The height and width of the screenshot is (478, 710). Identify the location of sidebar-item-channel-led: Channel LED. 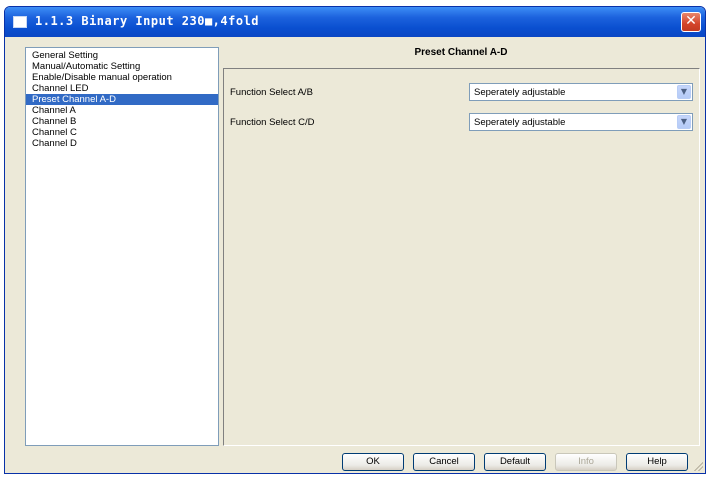
(122, 88).